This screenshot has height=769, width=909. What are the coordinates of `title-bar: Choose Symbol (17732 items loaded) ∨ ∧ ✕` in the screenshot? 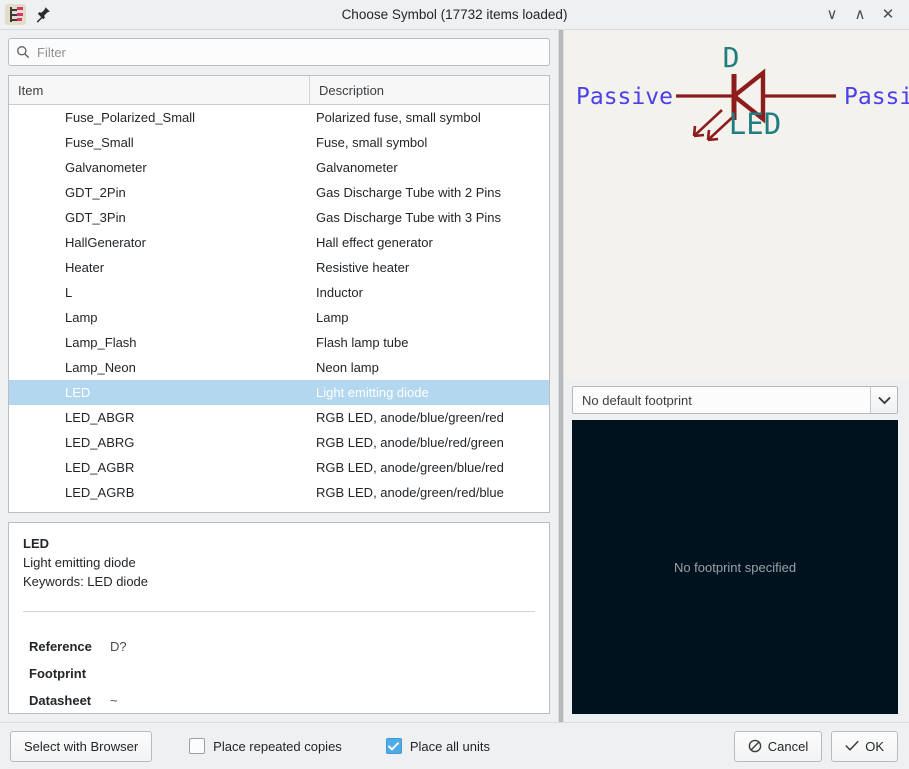 It's located at (454, 15).